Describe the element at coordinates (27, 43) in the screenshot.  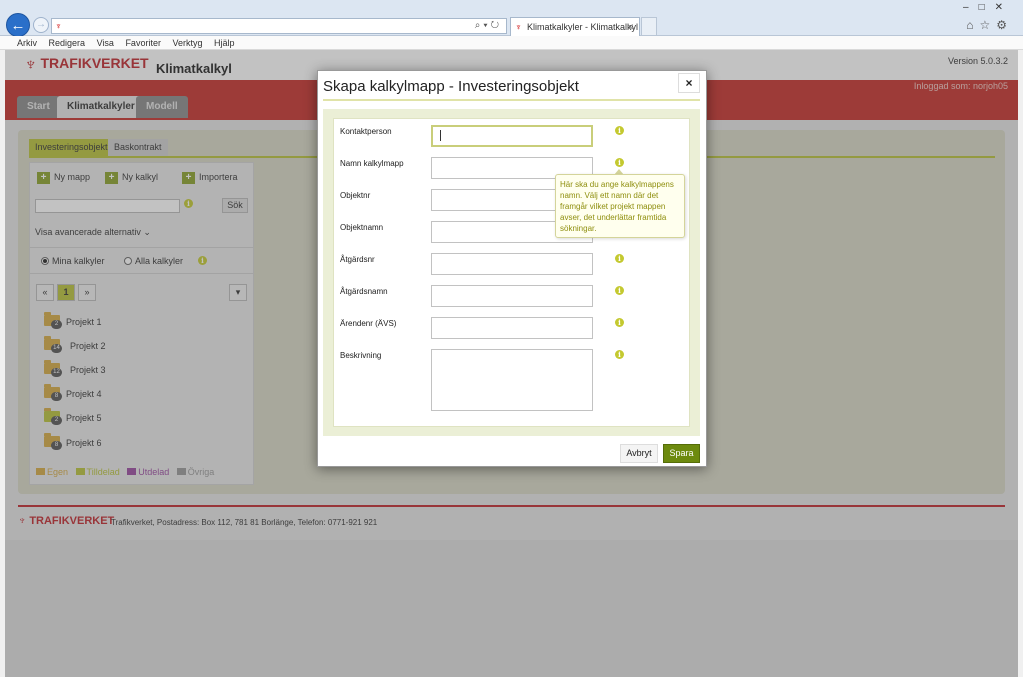
I see `menu-arkiv: Arkiv` at that location.